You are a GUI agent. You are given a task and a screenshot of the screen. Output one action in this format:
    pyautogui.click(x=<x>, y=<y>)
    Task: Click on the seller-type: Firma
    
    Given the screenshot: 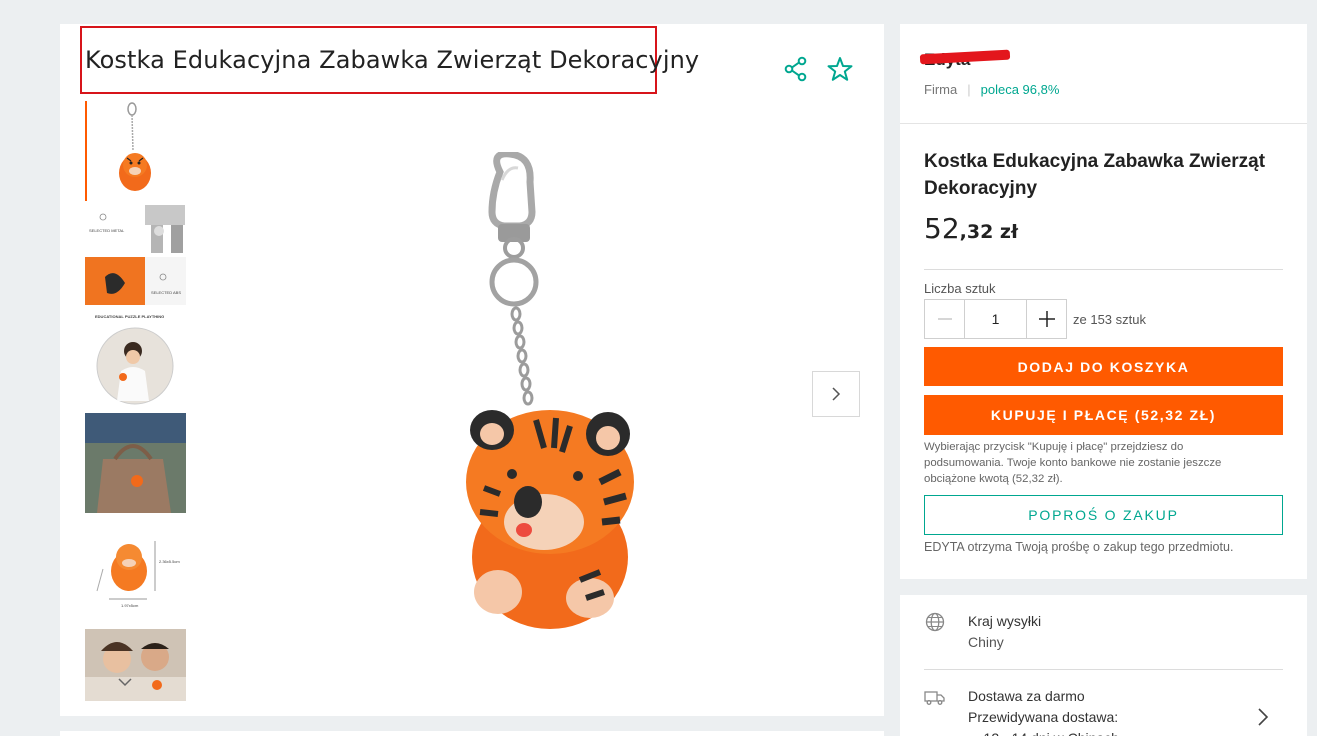 What is the action you would take?
    pyautogui.click(x=941, y=89)
    